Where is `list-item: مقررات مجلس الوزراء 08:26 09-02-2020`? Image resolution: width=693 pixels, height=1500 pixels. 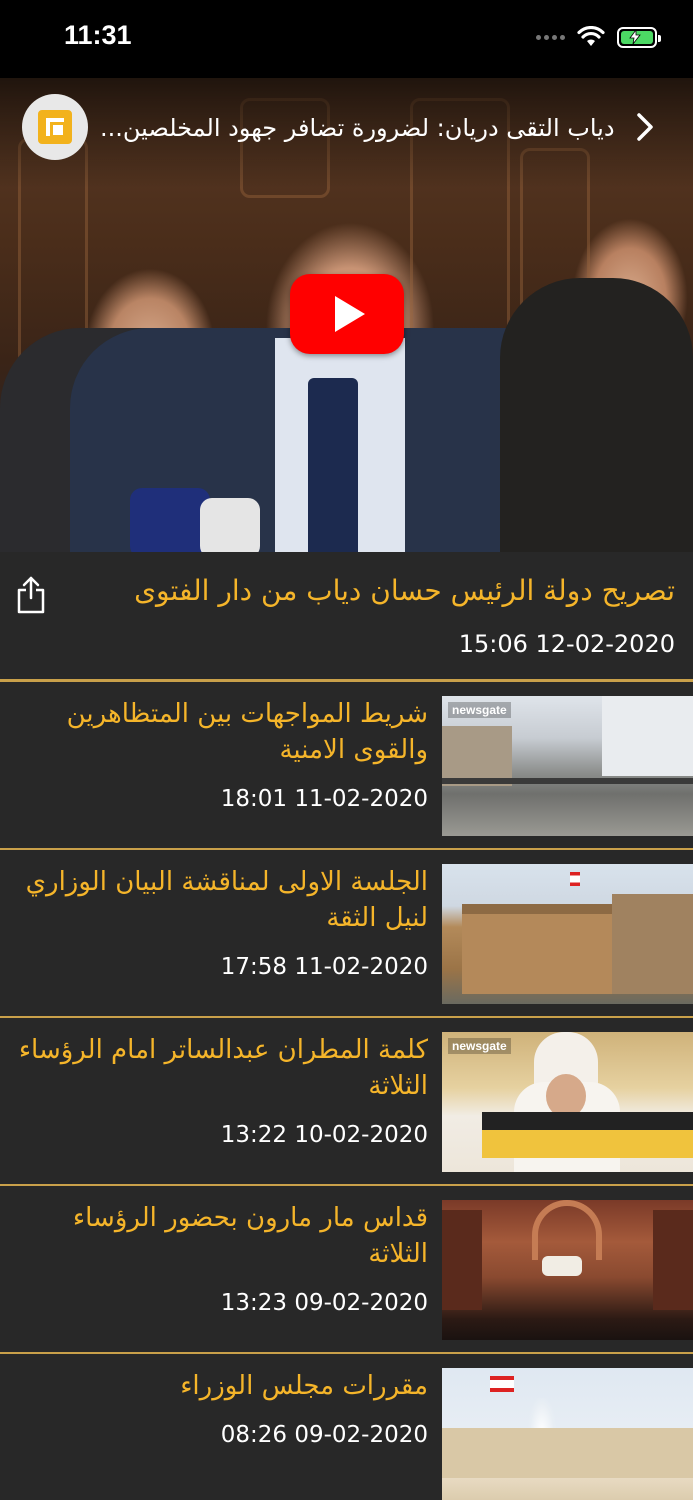
list-item: مقررات مجلس الوزراء 08:26 09-02-2020 is located at coordinates (346, 1427).